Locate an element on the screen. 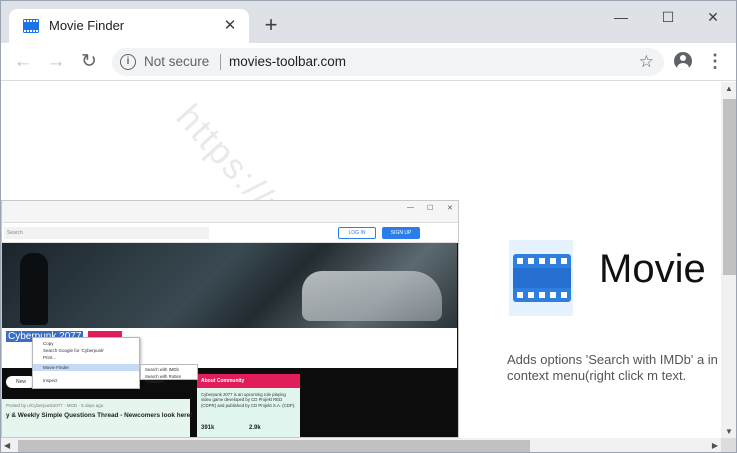  ctx-item: Search Google for 'Cyberpunk' is located at coordinates (74, 350).